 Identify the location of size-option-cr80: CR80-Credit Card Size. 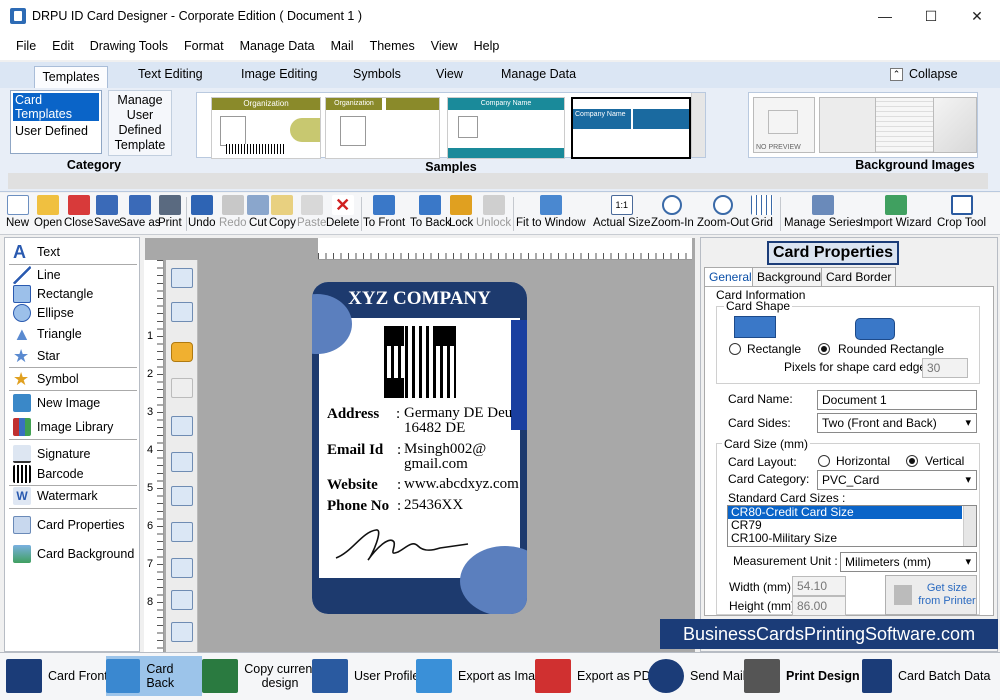
(845, 512).